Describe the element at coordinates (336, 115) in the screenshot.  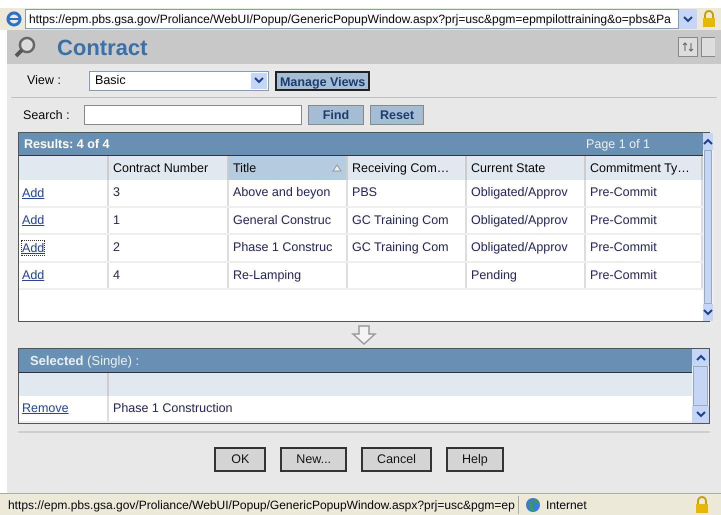
I see `find-button: Find` at that location.